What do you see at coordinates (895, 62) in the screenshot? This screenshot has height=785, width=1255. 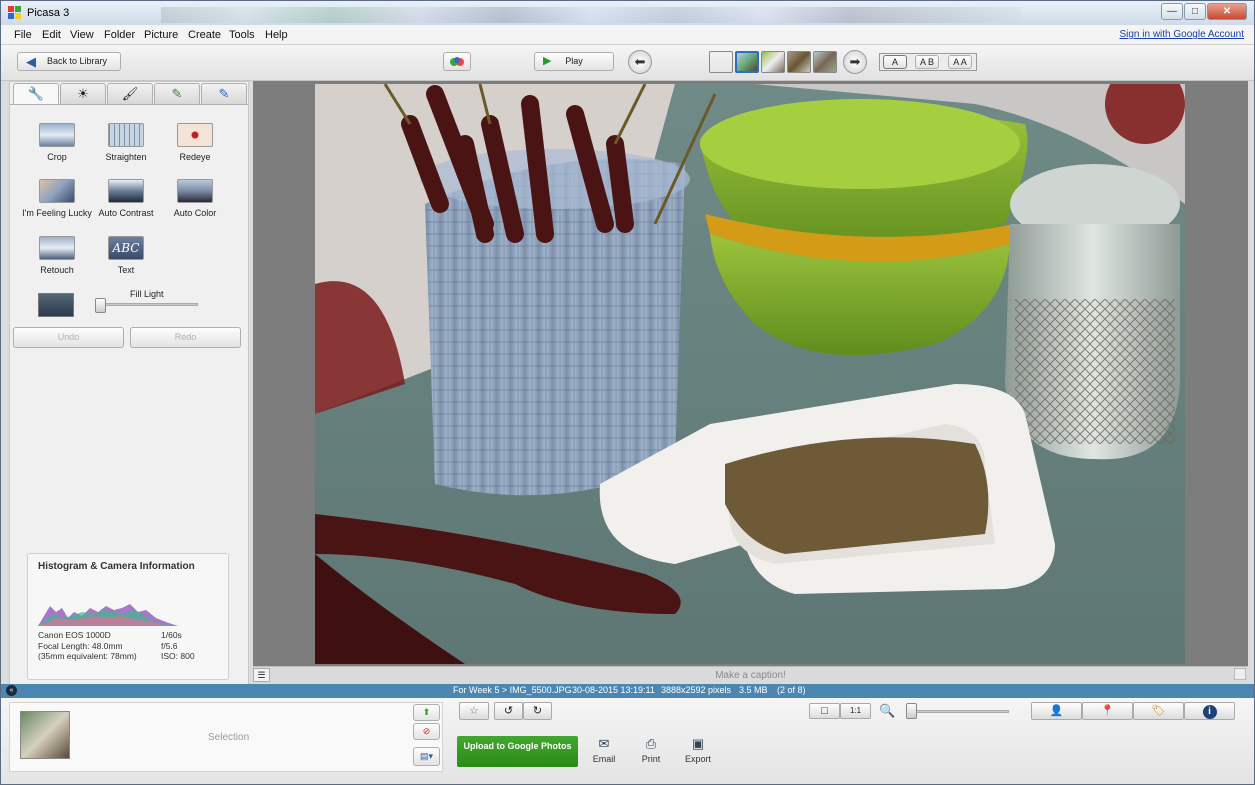 I see `caption-mode-a: A` at bounding box center [895, 62].